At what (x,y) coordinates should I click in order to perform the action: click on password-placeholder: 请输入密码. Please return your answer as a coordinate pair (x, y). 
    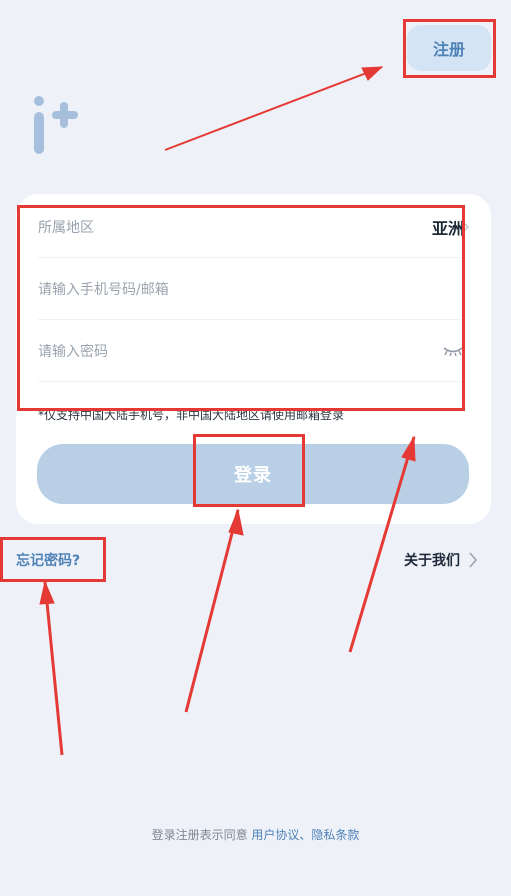
    Looking at the image, I should click on (73, 351).